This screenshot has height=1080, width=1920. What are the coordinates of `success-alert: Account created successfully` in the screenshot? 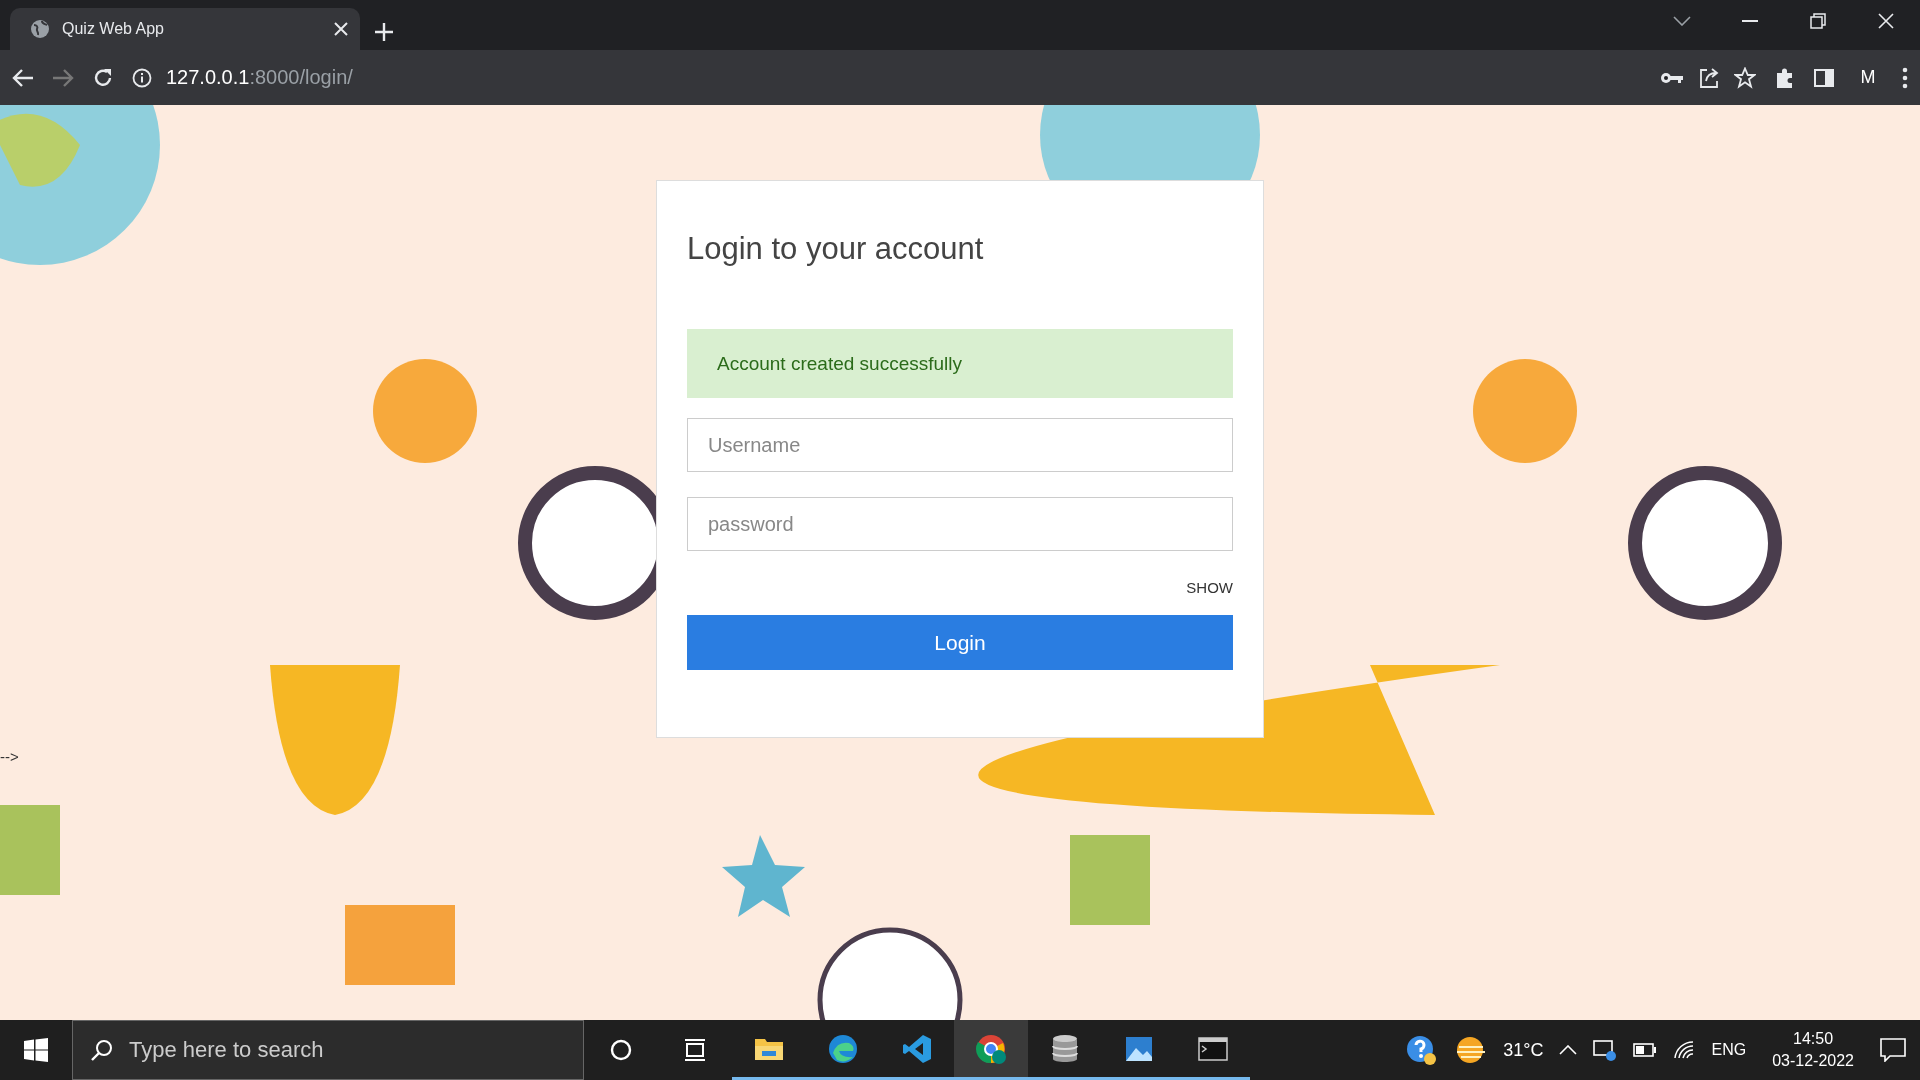 It's located at (960, 363).